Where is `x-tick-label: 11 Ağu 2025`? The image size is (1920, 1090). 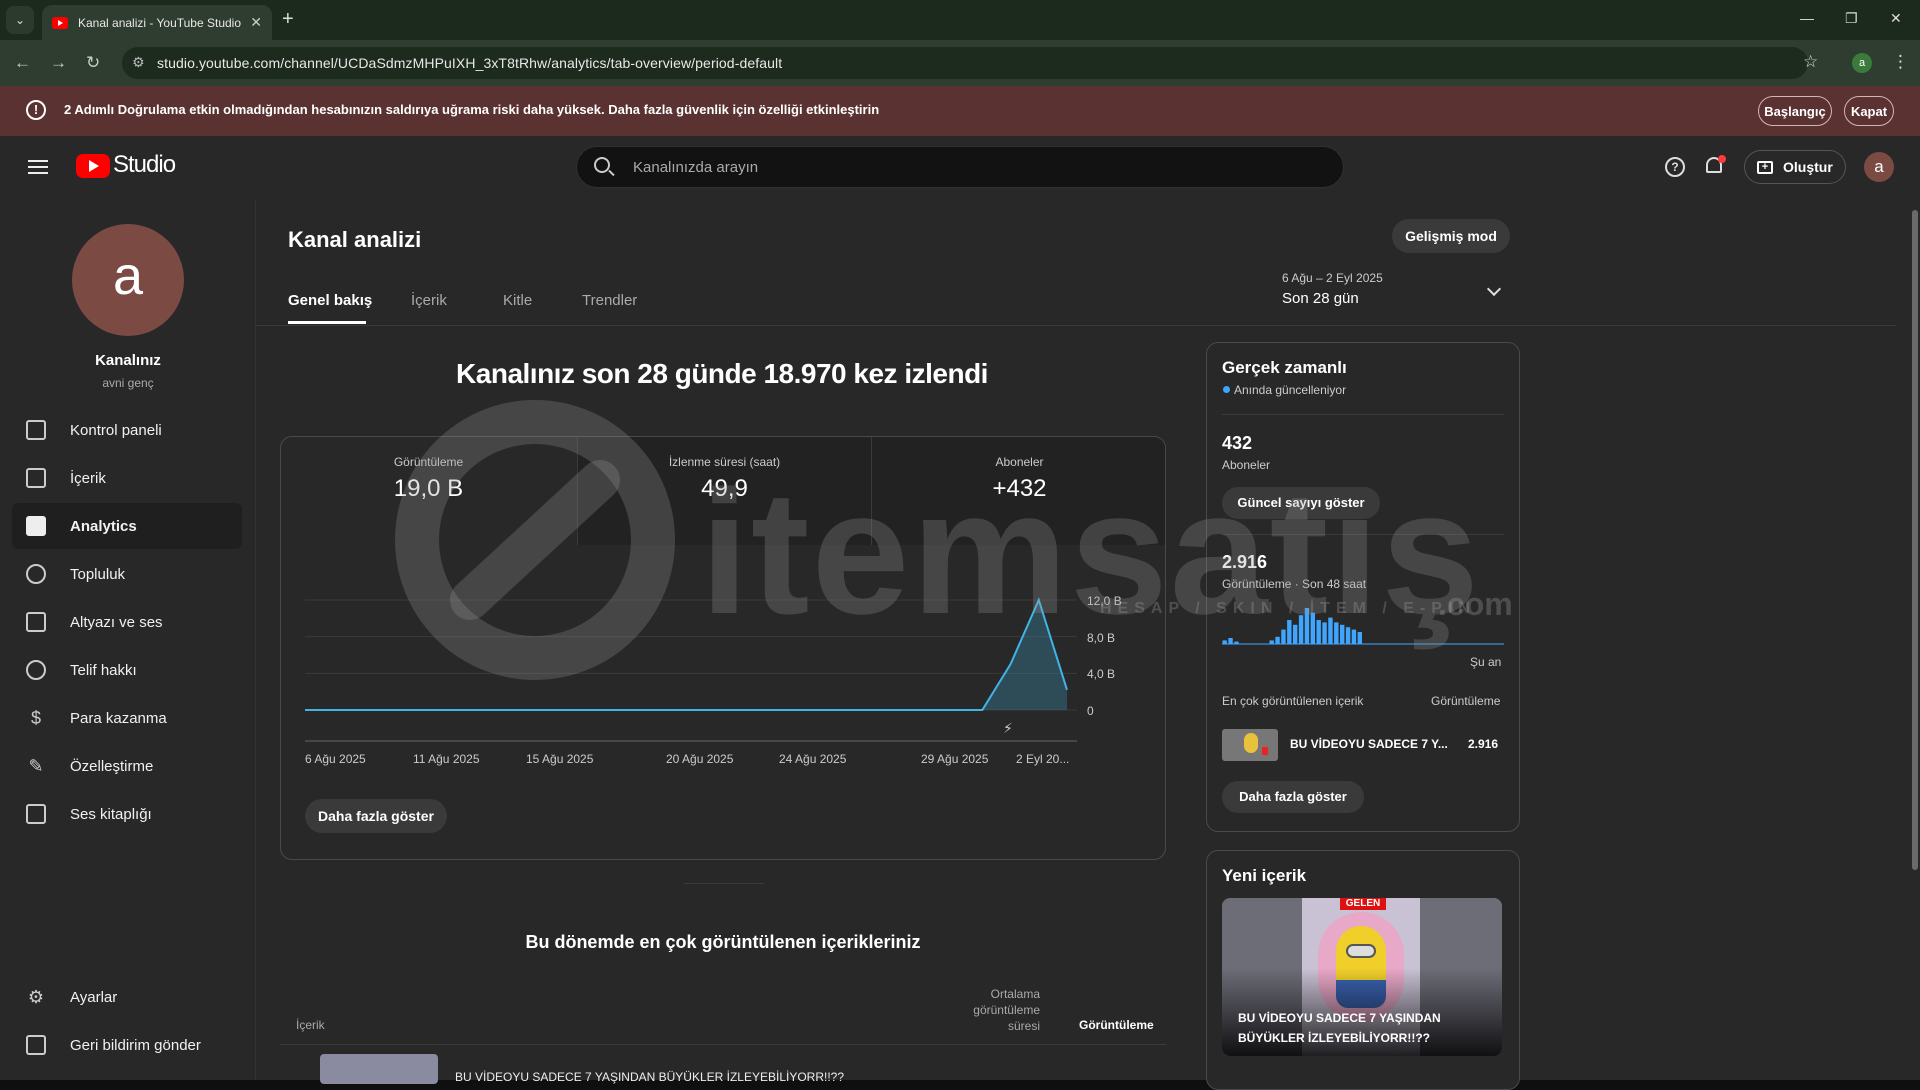 x-tick-label: 11 Ağu 2025 is located at coordinates (446, 759).